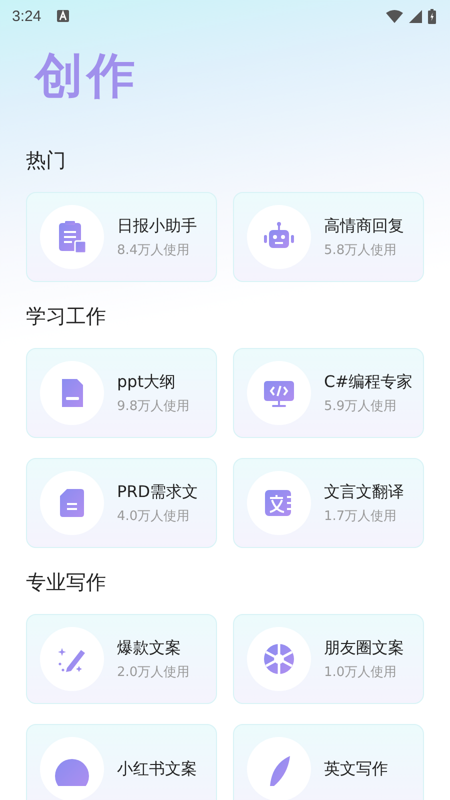 This screenshot has width=450, height=800. I want to click on card-title: 小红书文案, so click(157, 769).